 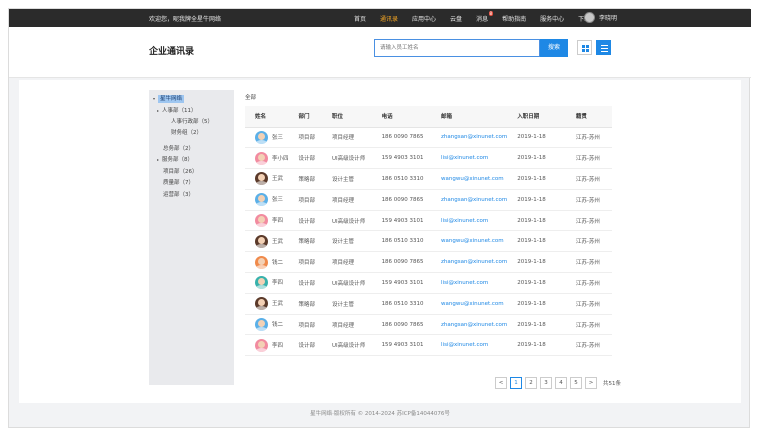 I want to click on user-menu: 李晓明, so click(x=600, y=17).